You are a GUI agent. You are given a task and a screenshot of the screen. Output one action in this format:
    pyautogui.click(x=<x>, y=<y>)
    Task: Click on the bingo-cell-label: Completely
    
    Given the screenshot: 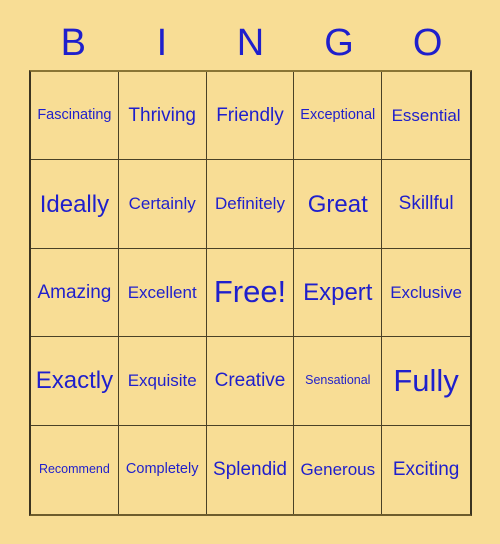 What is the action you would take?
    pyautogui.click(x=162, y=469)
    